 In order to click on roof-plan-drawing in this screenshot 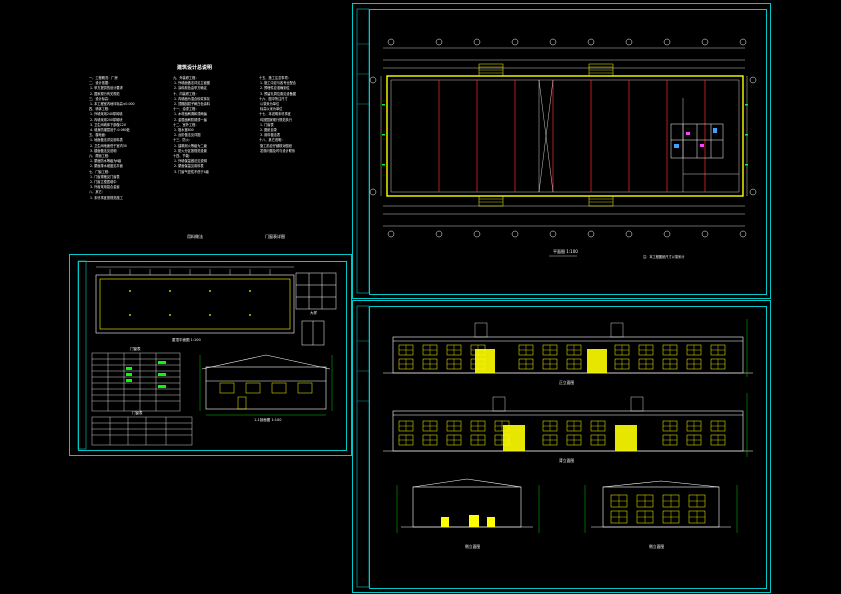, I will do `click(207, 355)`.